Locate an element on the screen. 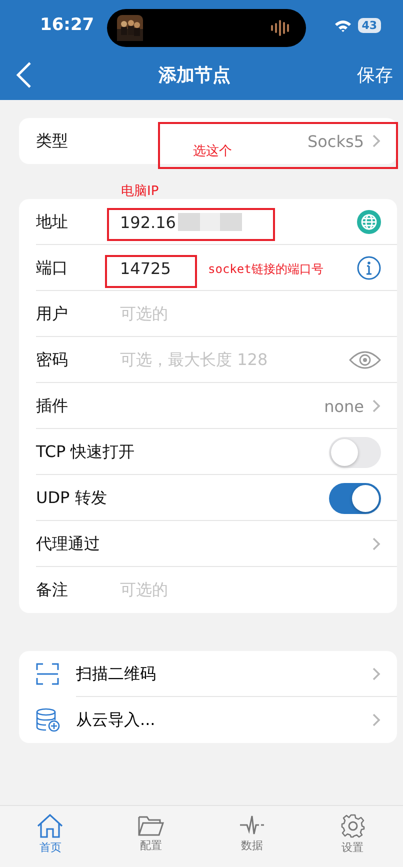 This screenshot has width=403, height=867. tab-item: 首页 is located at coordinates (50, 836).